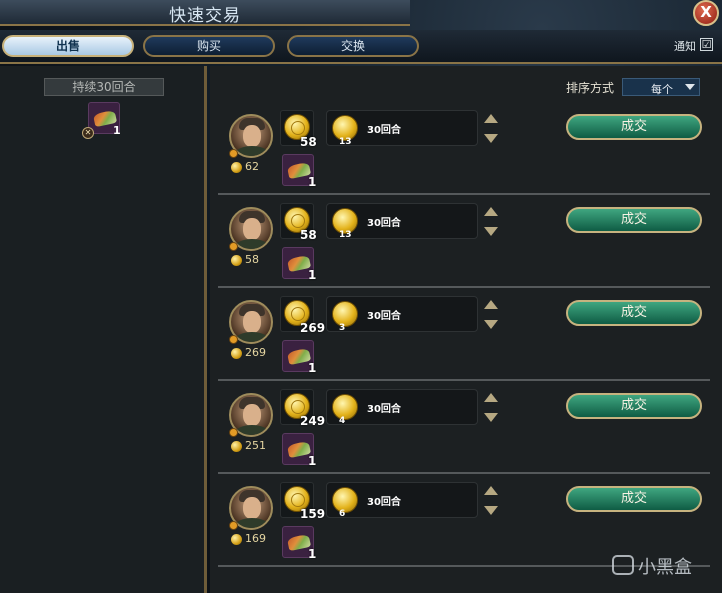 Image resolution: width=722 pixels, height=593 pixels. Describe the element at coordinates (464, 245) in the screenshot. I see `offer-row: 58 58 1 13 30回合 成交` at that location.